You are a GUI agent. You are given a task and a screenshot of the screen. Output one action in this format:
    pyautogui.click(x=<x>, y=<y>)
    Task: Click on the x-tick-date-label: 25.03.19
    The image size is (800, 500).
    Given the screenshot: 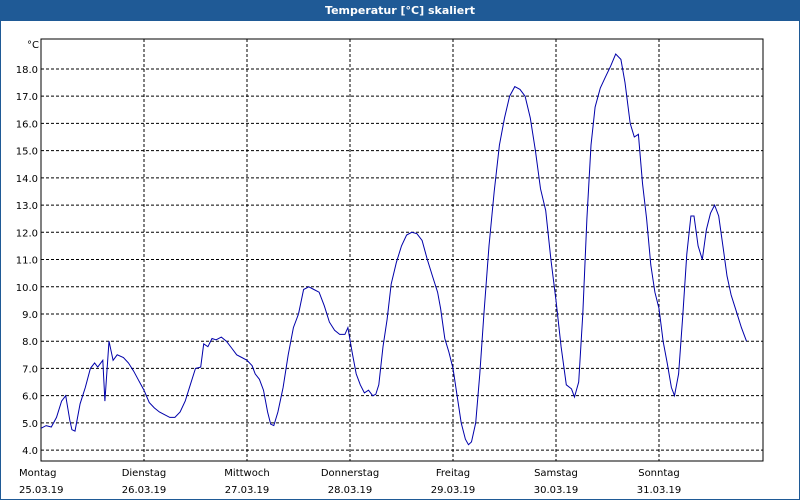 What is the action you would take?
    pyautogui.click(x=41, y=490)
    